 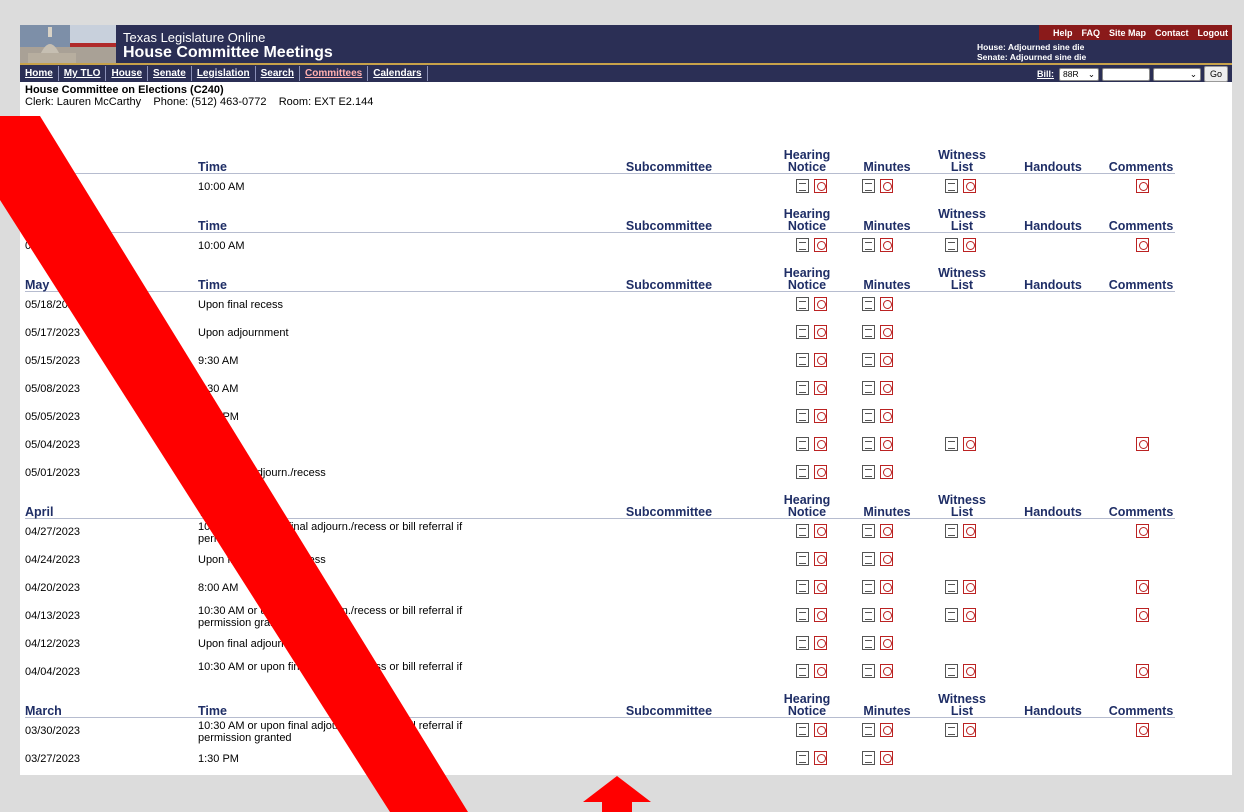 What do you see at coordinates (52, 560) in the screenshot?
I see `meeting-date: 04/24/2023` at bounding box center [52, 560].